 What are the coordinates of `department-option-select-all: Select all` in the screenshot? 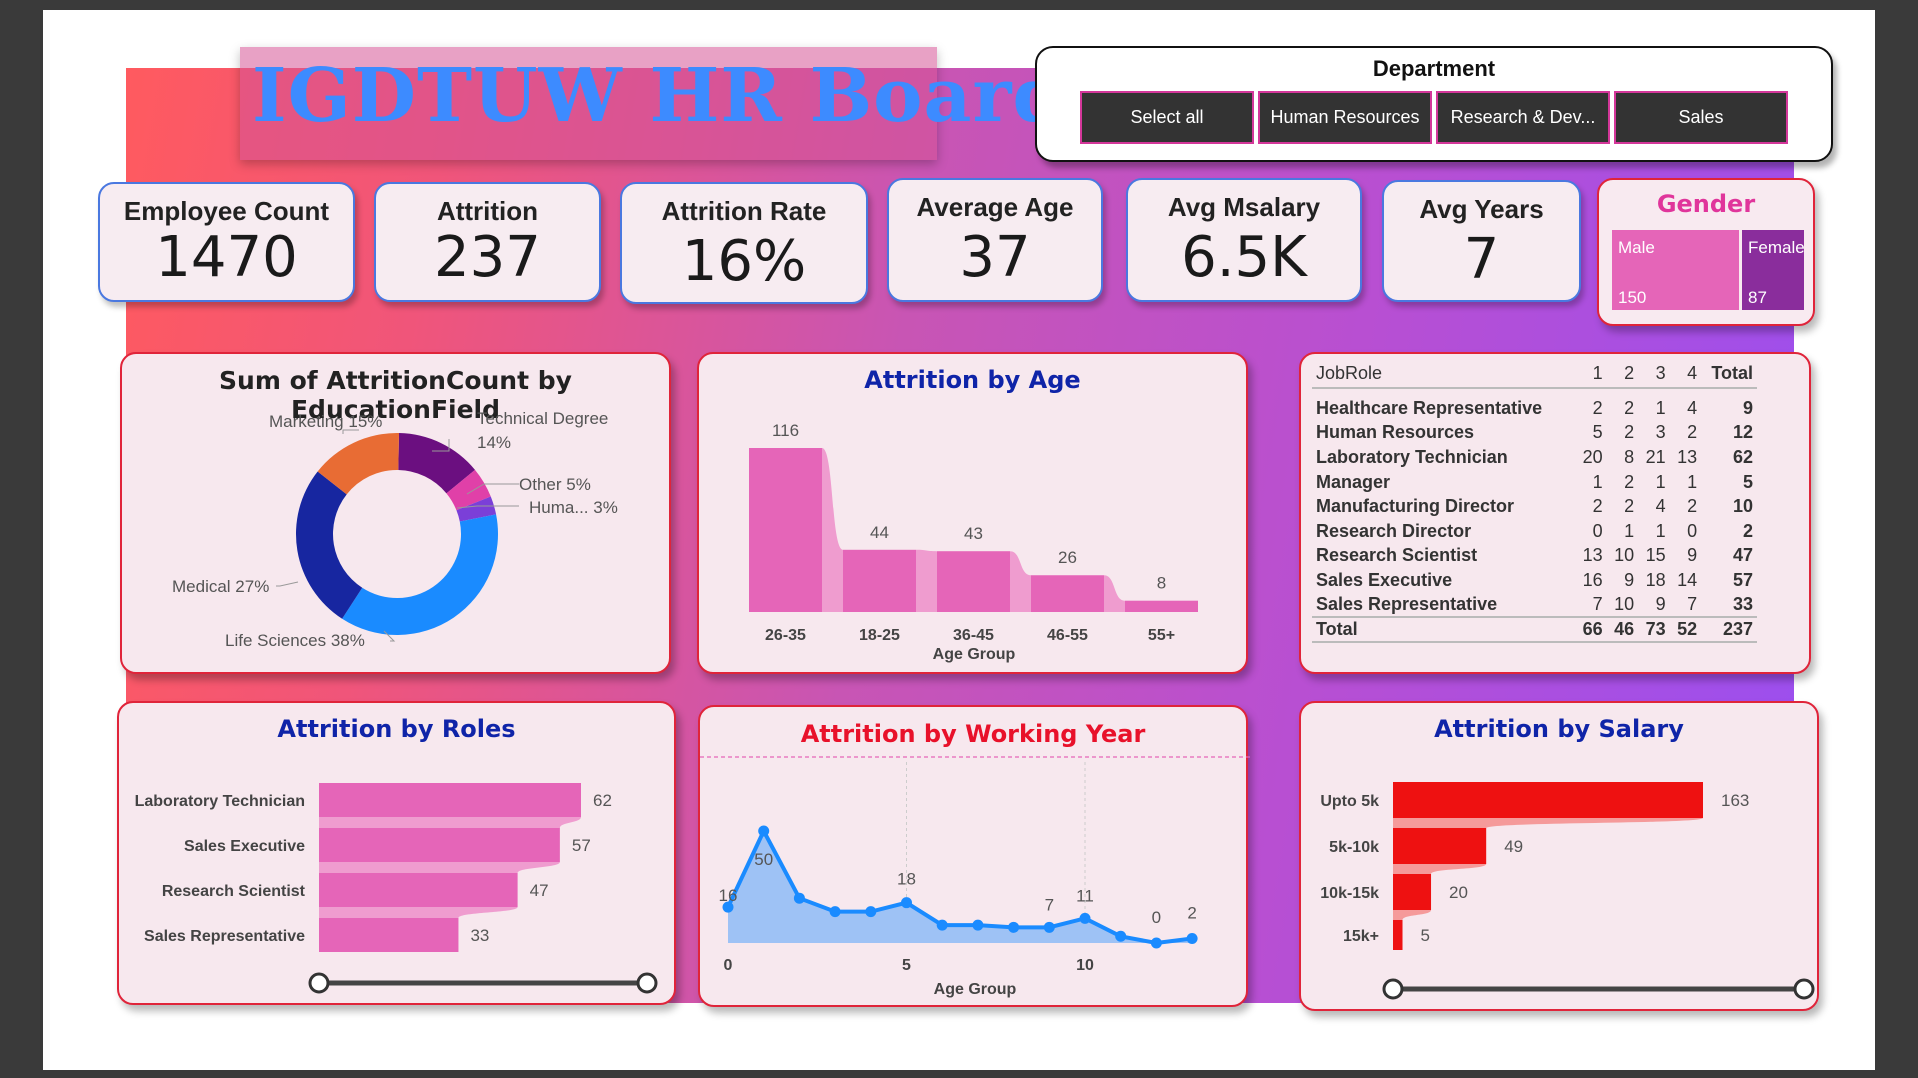 It's located at (1167, 117).